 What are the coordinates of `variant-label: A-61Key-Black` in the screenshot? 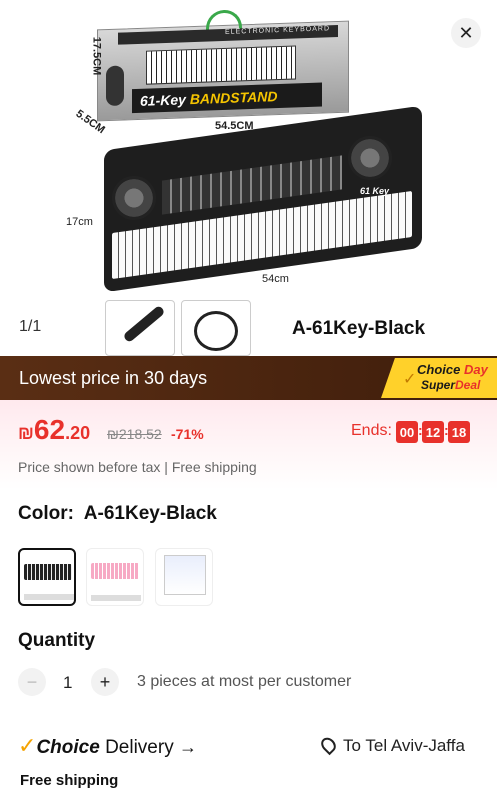 It's located at (359, 328).